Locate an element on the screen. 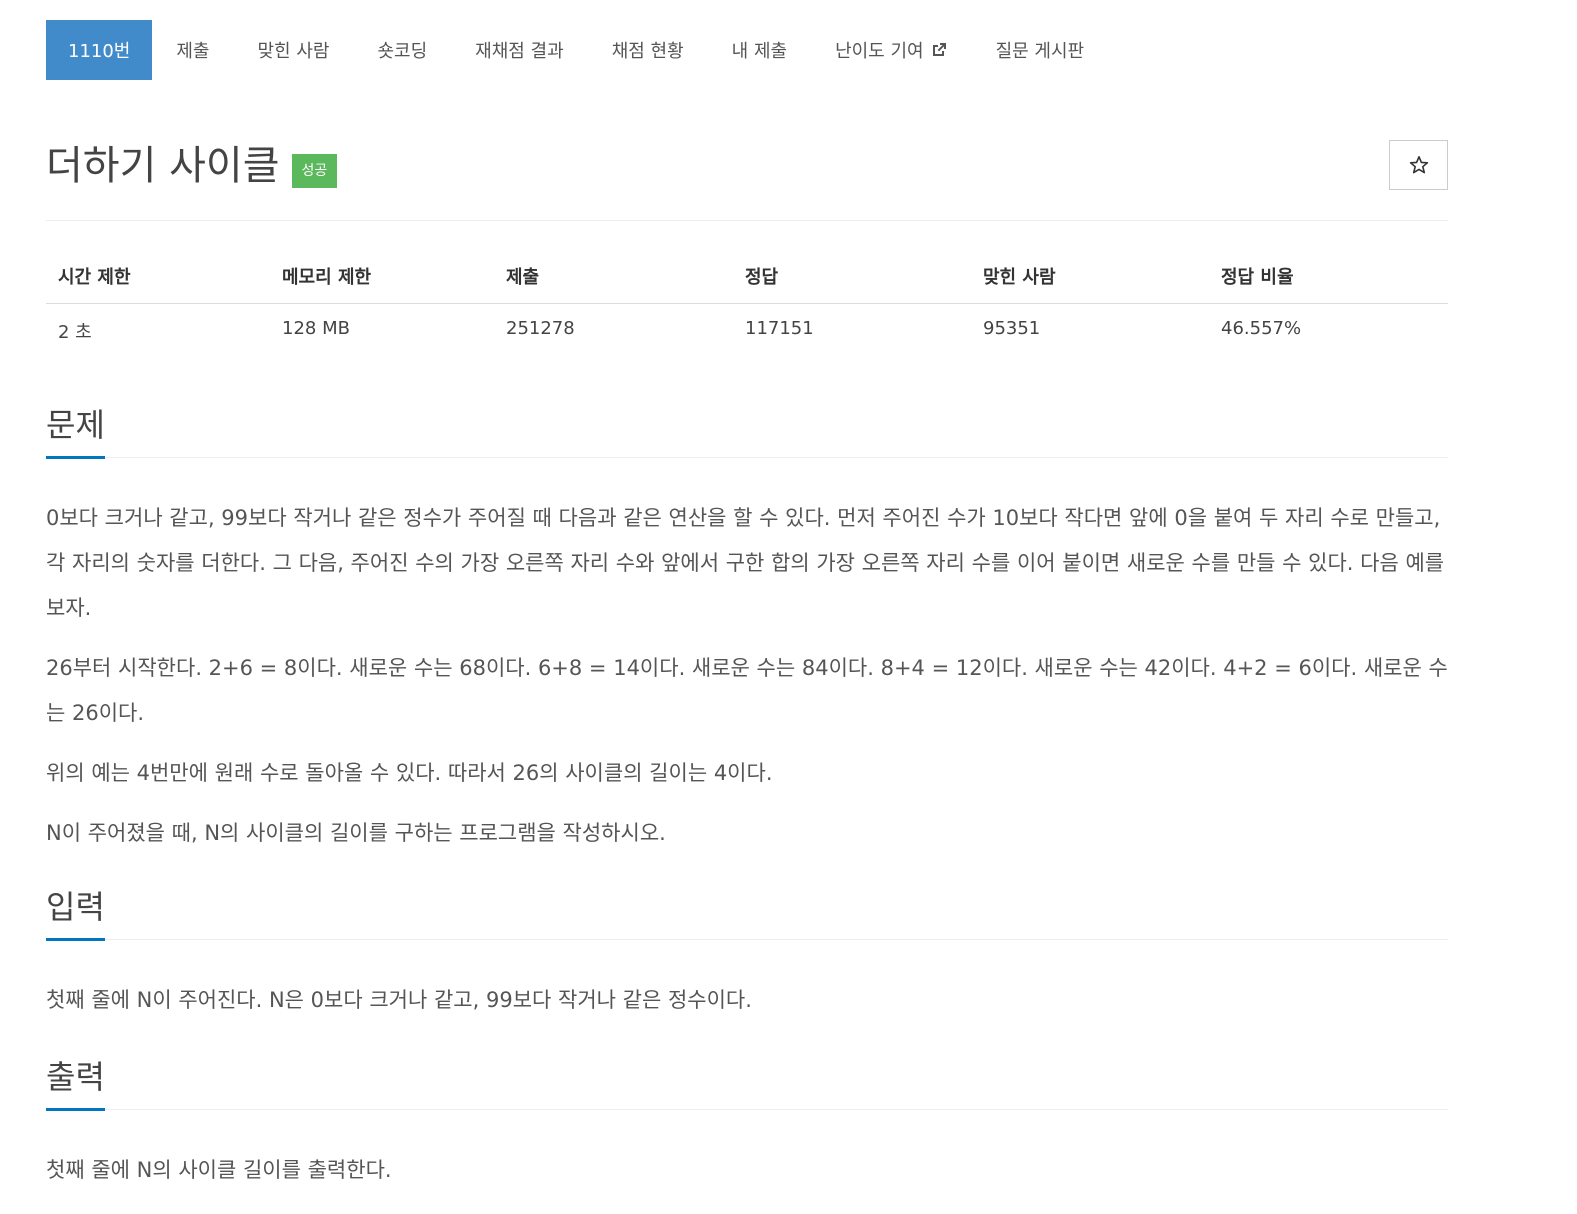 The image size is (1577, 1214). section-header: 문제 is located at coordinates (747, 431).